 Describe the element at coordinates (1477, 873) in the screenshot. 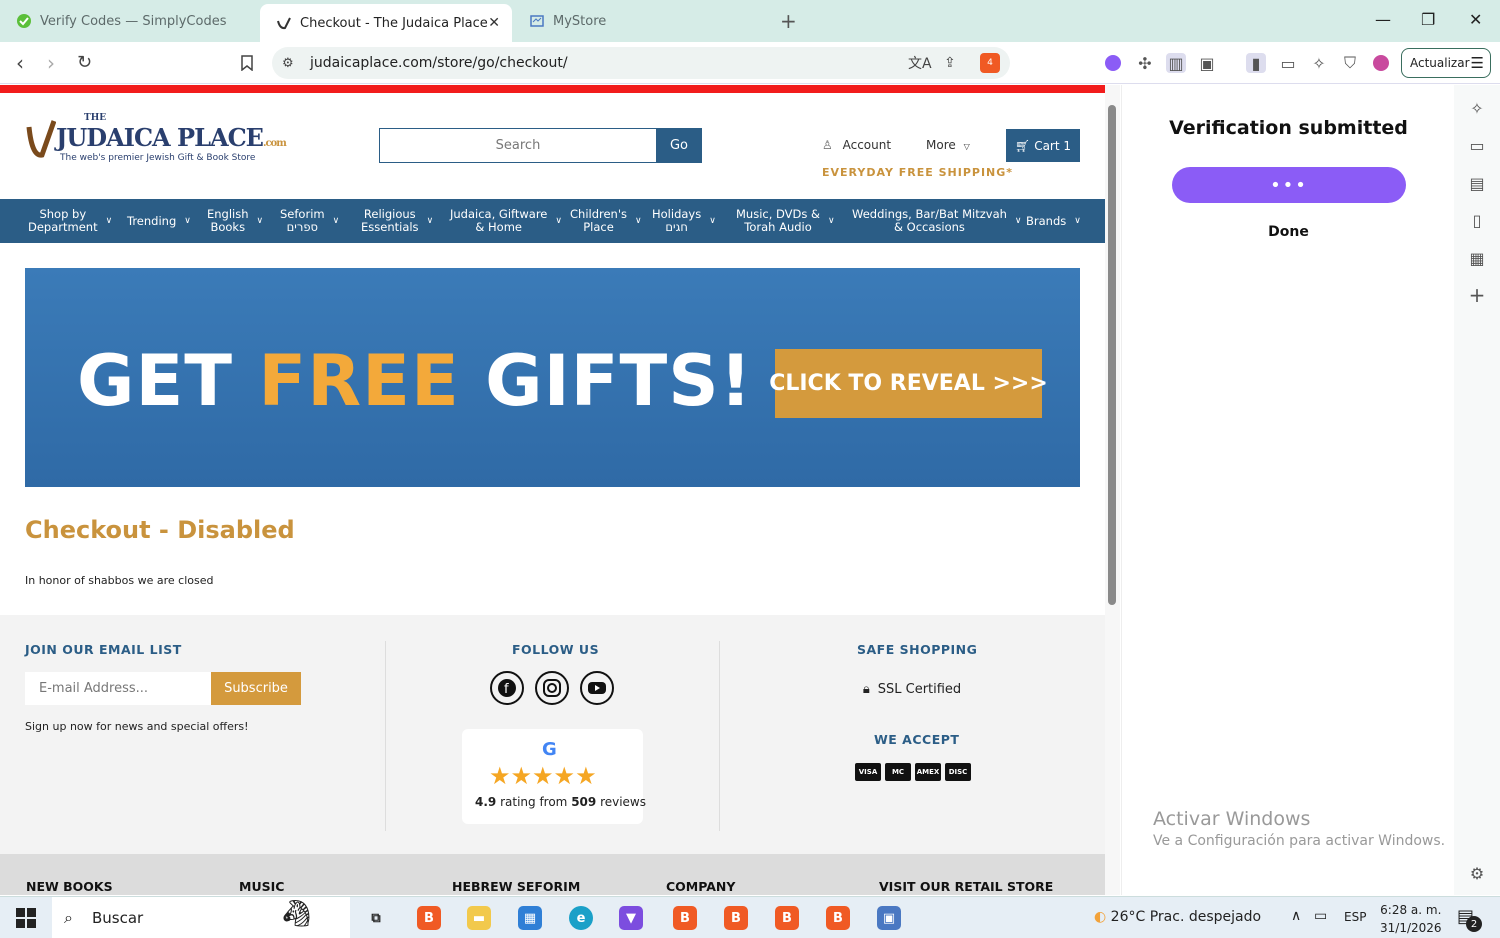

I see `settings-gear-icon: ⚙` at that location.